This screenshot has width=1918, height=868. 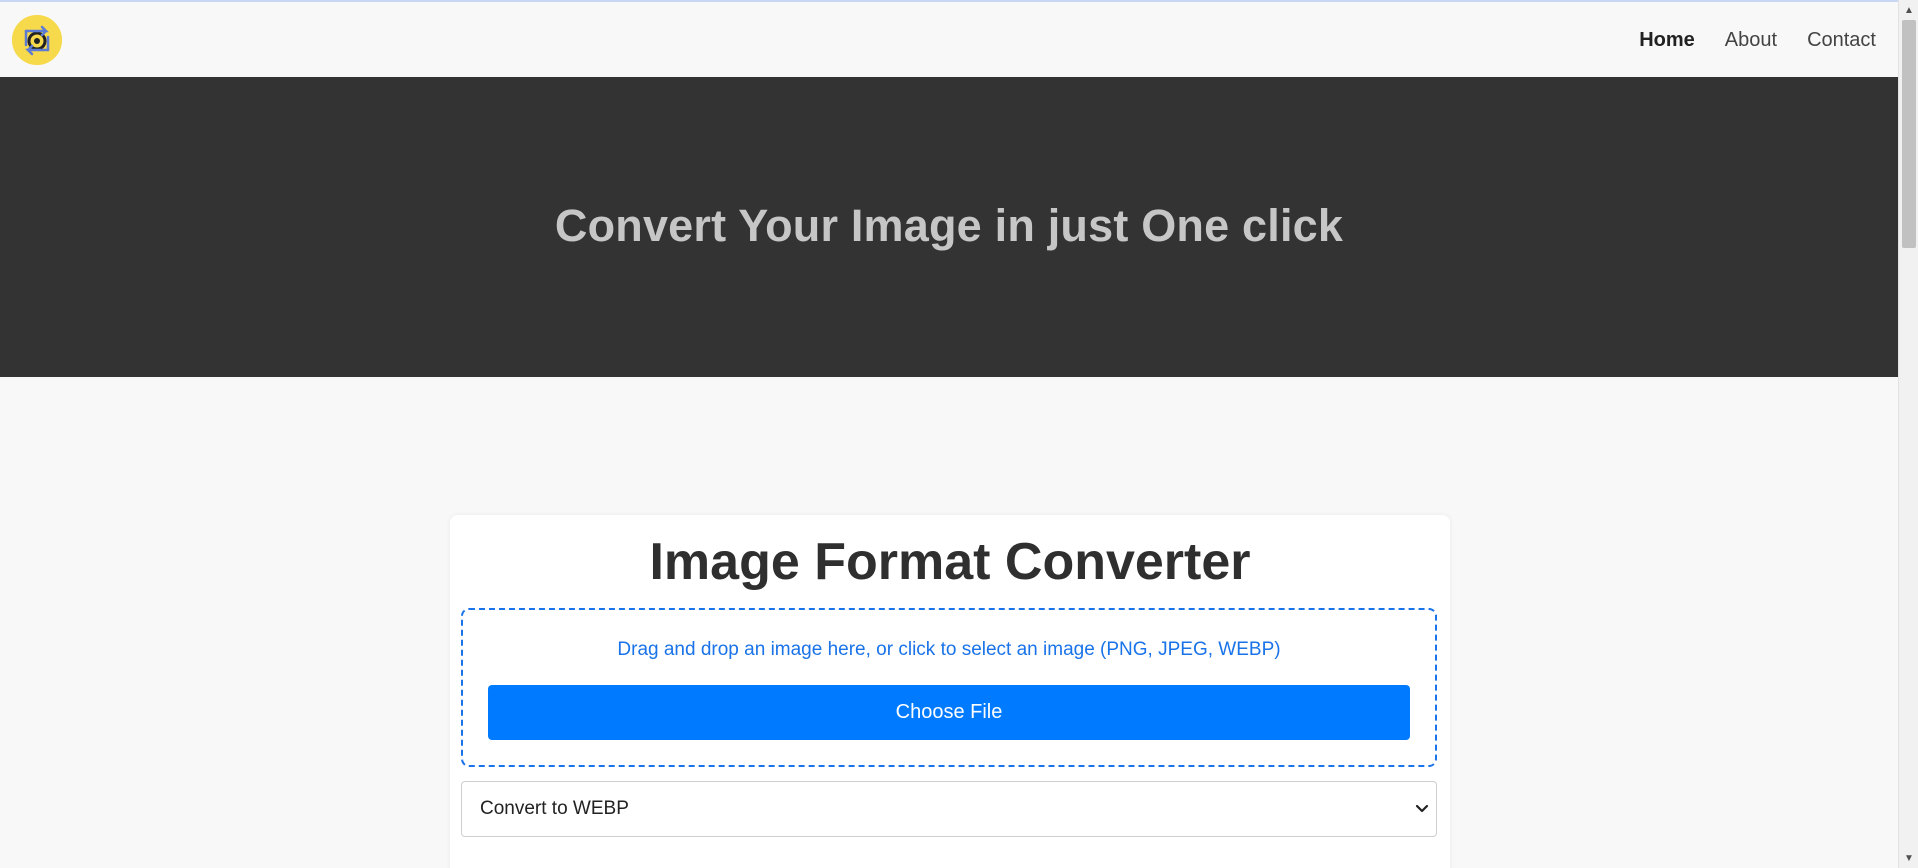 I want to click on scroll-up-arrow-icon: ▲, so click(x=1908, y=10).